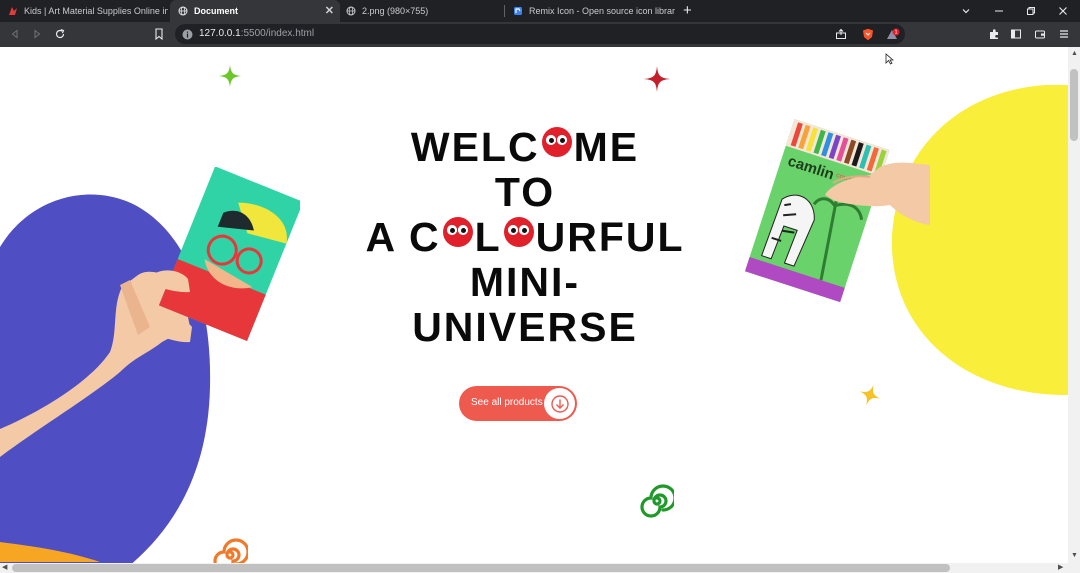 The image size is (1080, 573). I want to click on share-icon, so click(841, 34).